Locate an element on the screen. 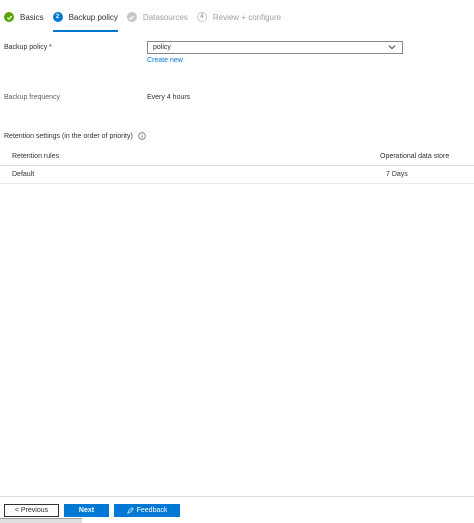  feedback-icon is located at coordinates (130, 510).